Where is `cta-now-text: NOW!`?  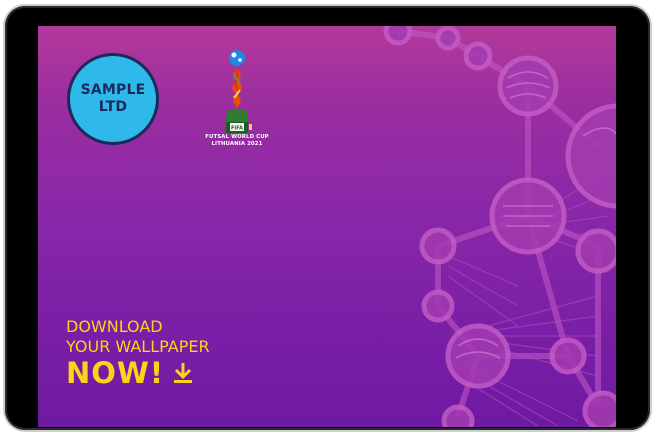
cta-now-text: NOW! is located at coordinates (115, 373).